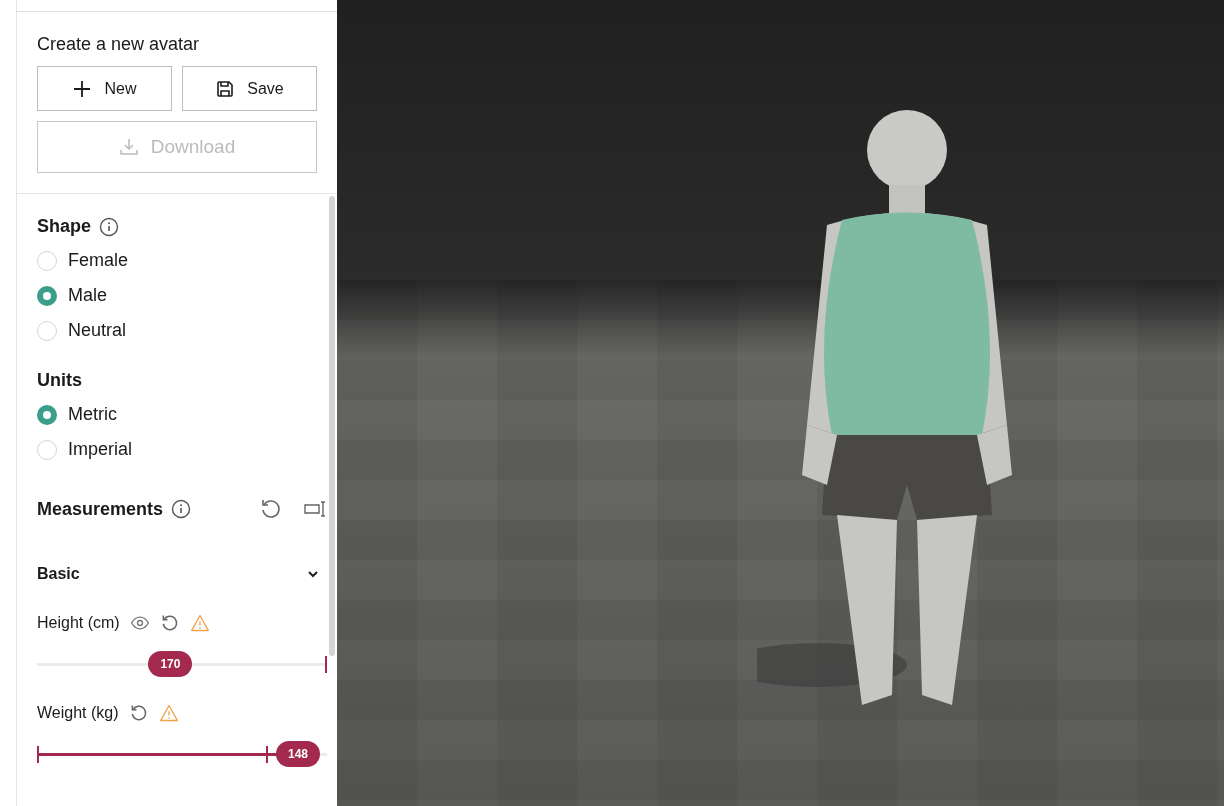 The height and width of the screenshot is (806, 1224). Describe the element at coordinates (92, 414) in the screenshot. I see `radio-label: Metric` at that location.